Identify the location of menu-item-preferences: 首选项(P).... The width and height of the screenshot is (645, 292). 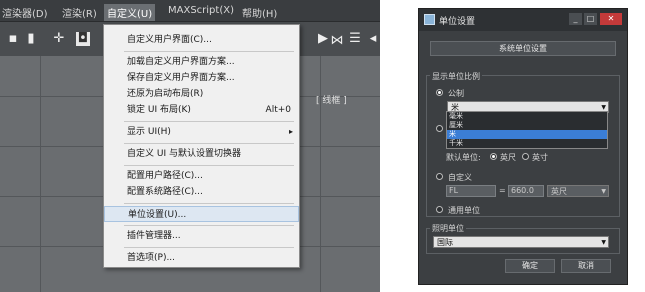
(201, 258).